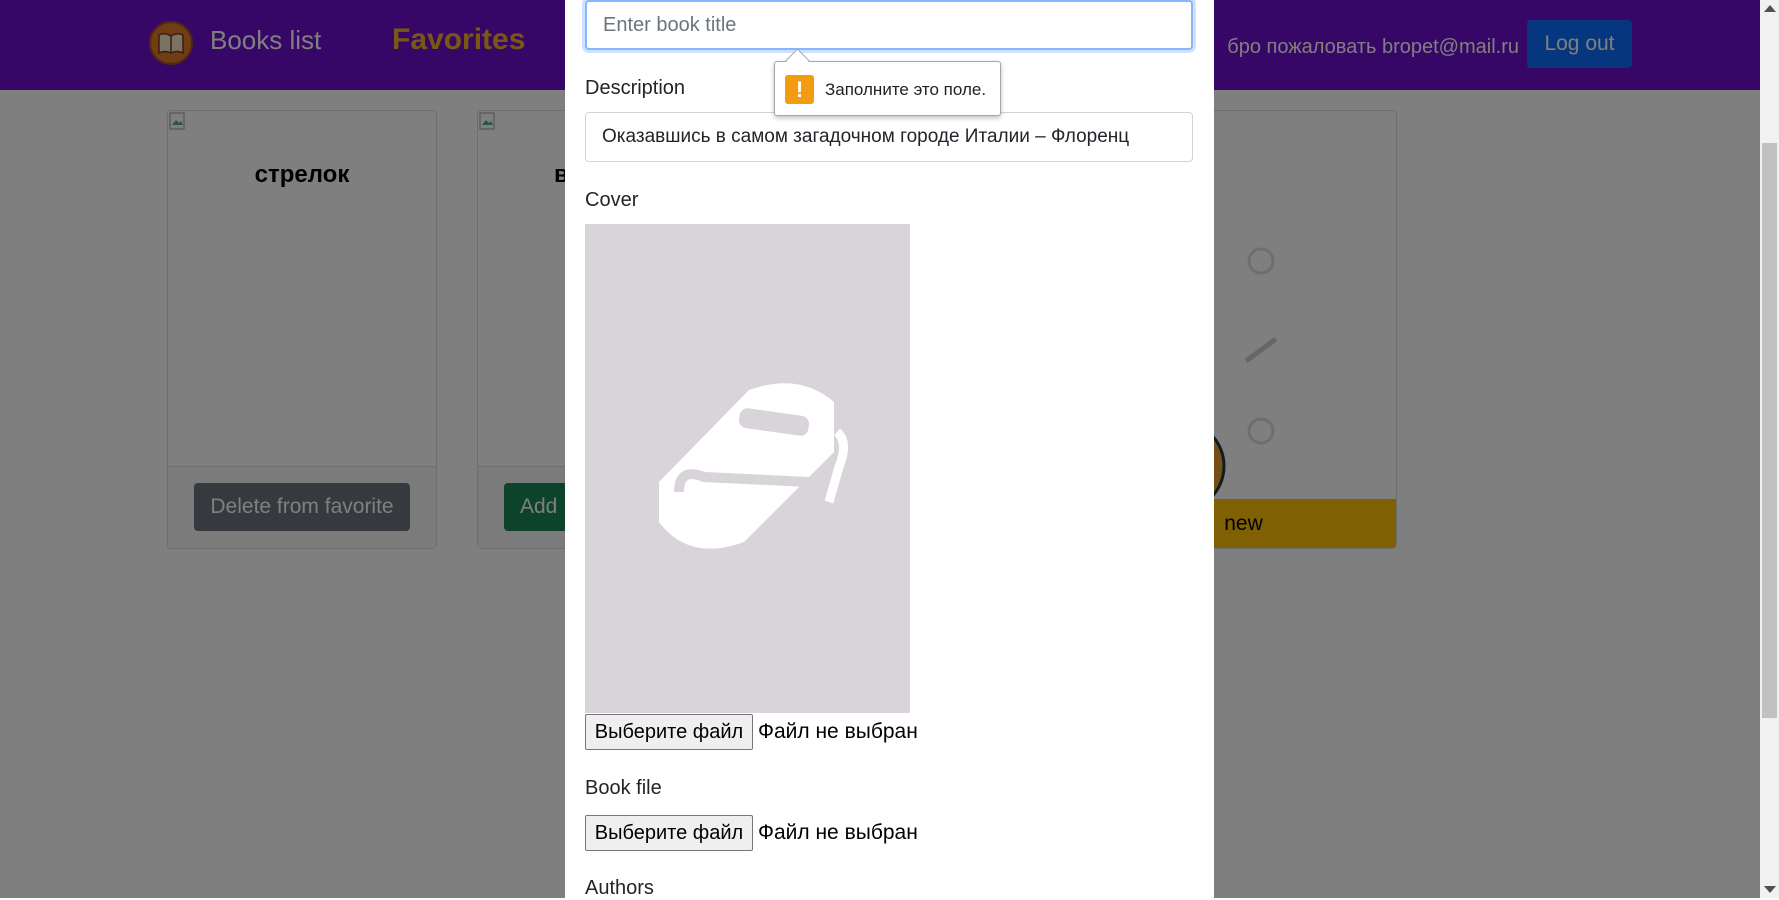  I want to click on book-file-button: Выберите файл, so click(669, 833).